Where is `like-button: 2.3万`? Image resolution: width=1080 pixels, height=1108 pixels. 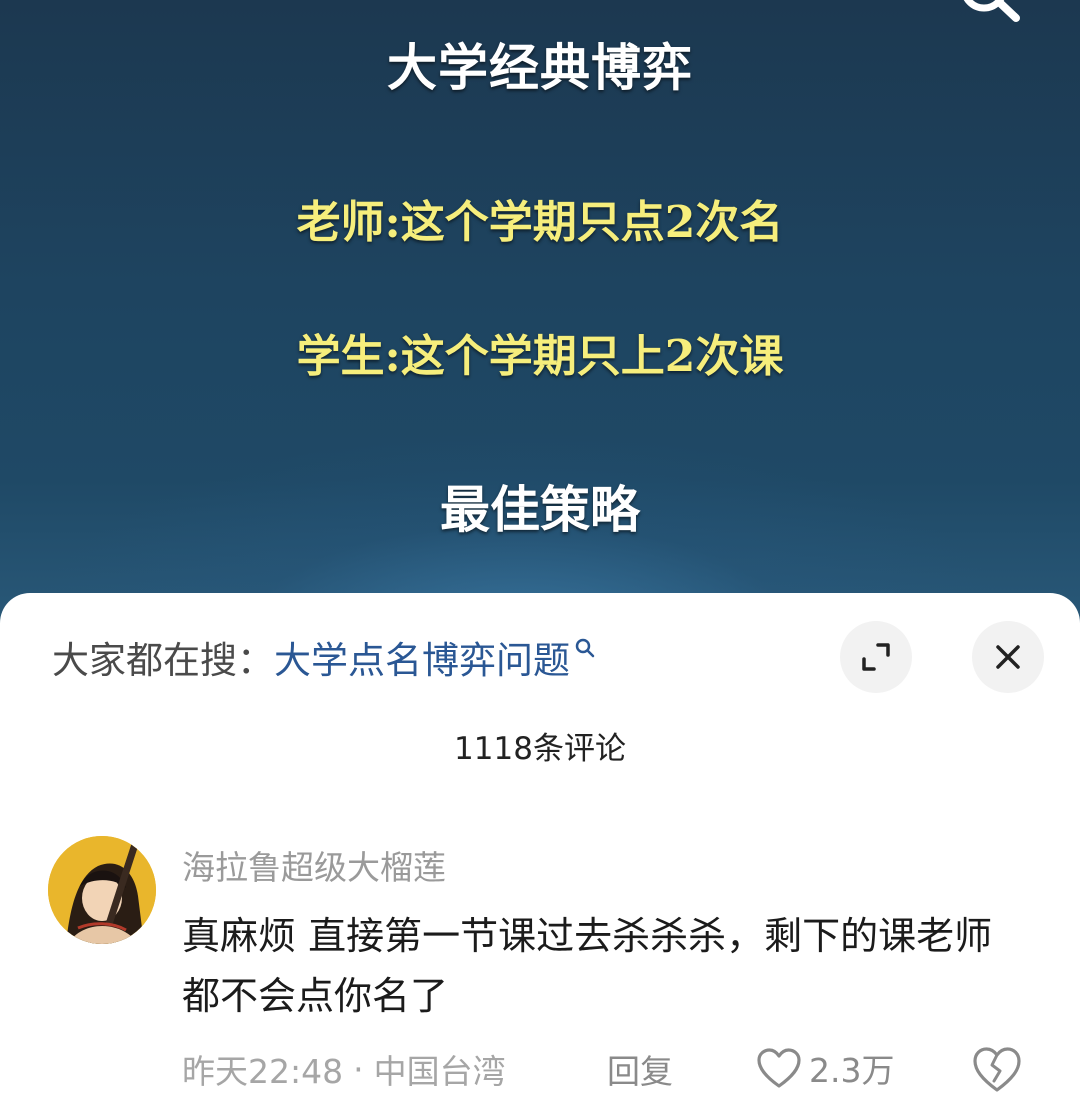 like-button: 2.3万 is located at coordinates (824, 1068).